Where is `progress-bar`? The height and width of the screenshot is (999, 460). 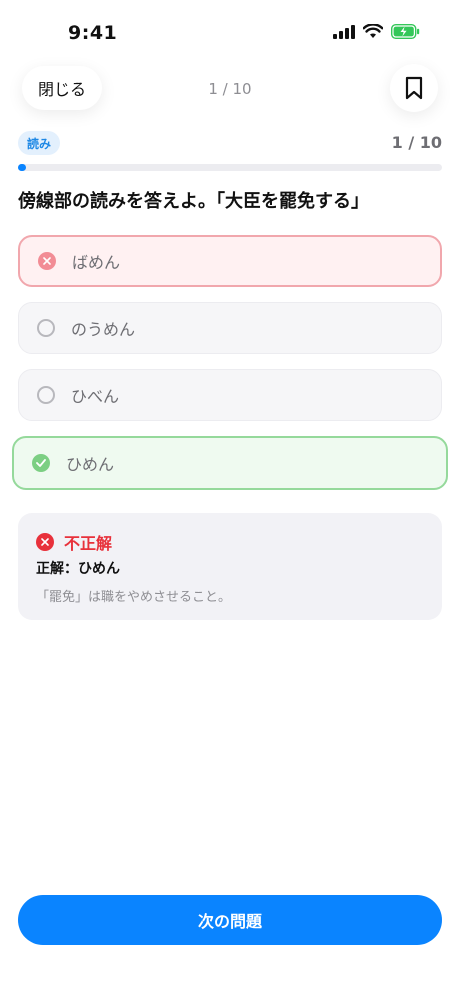 progress-bar is located at coordinates (230, 167).